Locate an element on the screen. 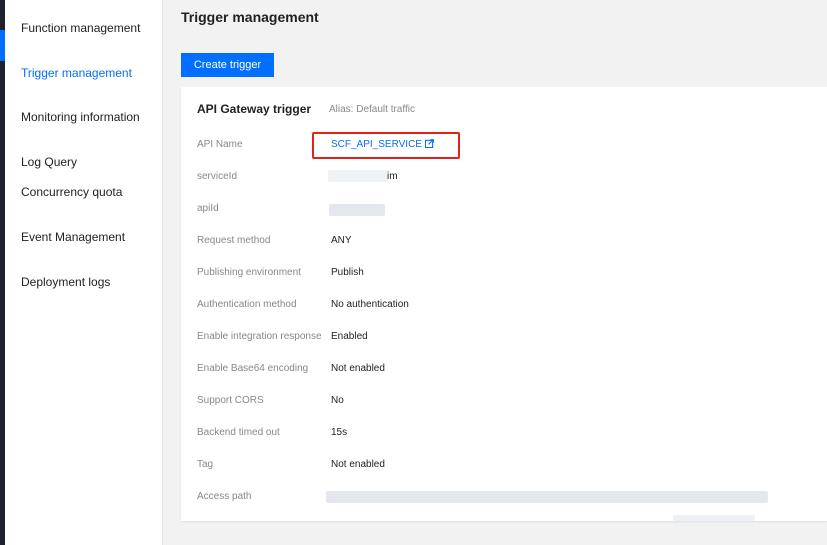 Image resolution: width=827 pixels, height=545 pixels. redacted-serviceid is located at coordinates (358, 176).